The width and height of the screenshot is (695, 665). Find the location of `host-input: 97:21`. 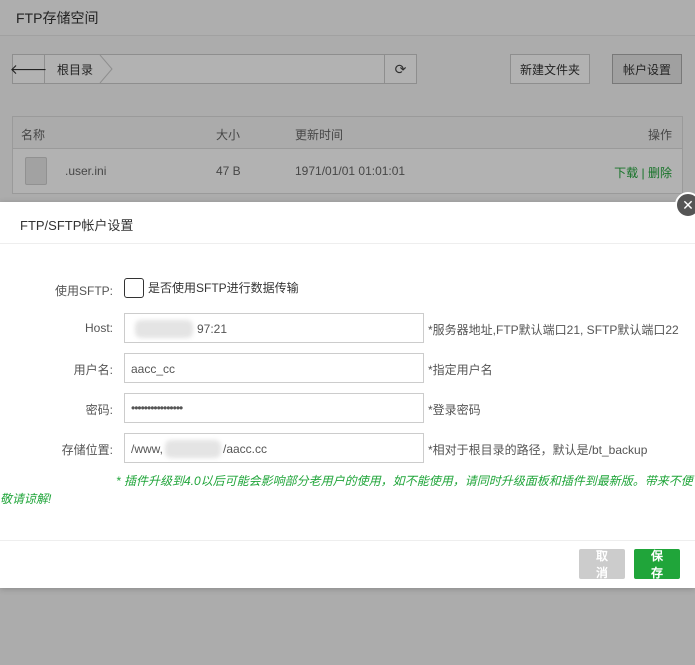

host-input: 97:21 is located at coordinates (274, 328).